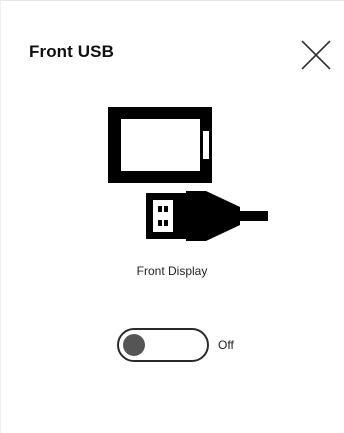 The image size is (344, 433). Describe the element at coordinates (172, 271) in the screenshot. I see `device-label: Front Display` at that location.